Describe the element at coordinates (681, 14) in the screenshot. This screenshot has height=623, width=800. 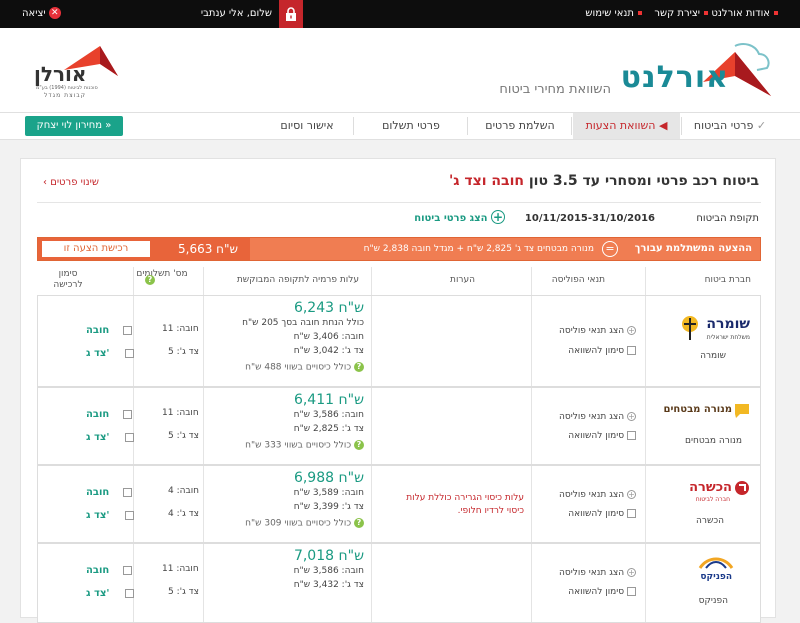
I see `contact-link: יצירת קשר` at that location.